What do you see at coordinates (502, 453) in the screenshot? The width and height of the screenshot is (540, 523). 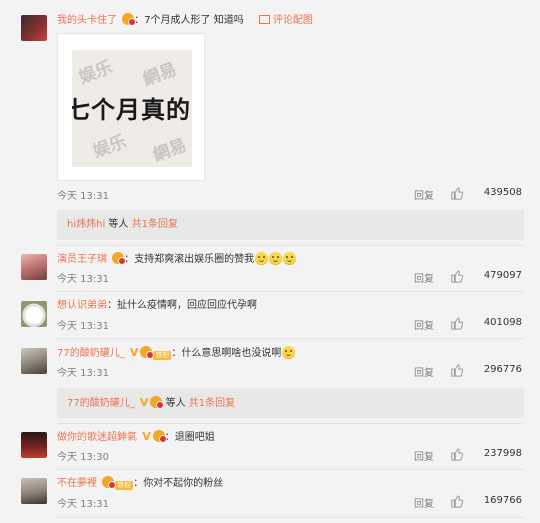 I see `like-count: 237998` at bounding box center [502, 453].